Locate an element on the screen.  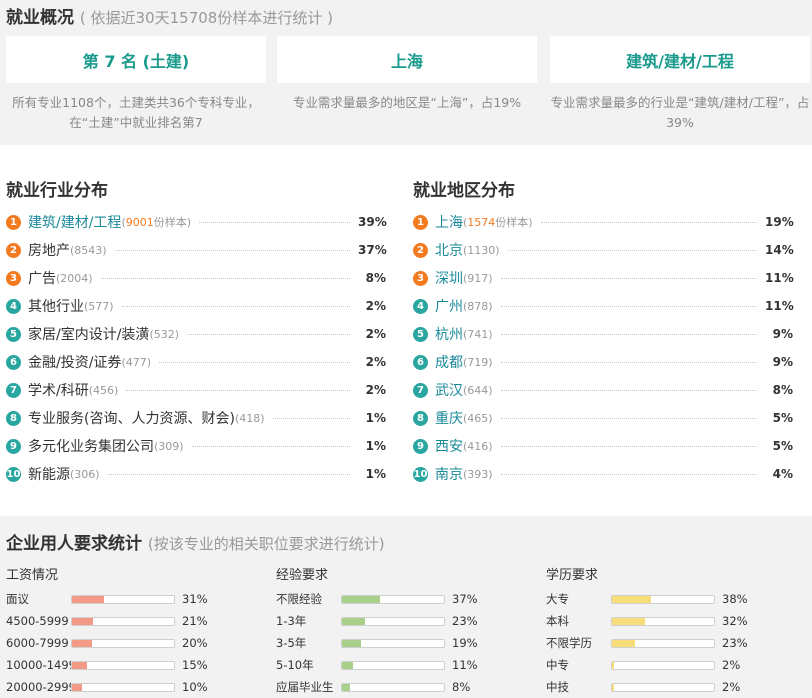
bar-percent: 38% is located at coordinates (735, 599).